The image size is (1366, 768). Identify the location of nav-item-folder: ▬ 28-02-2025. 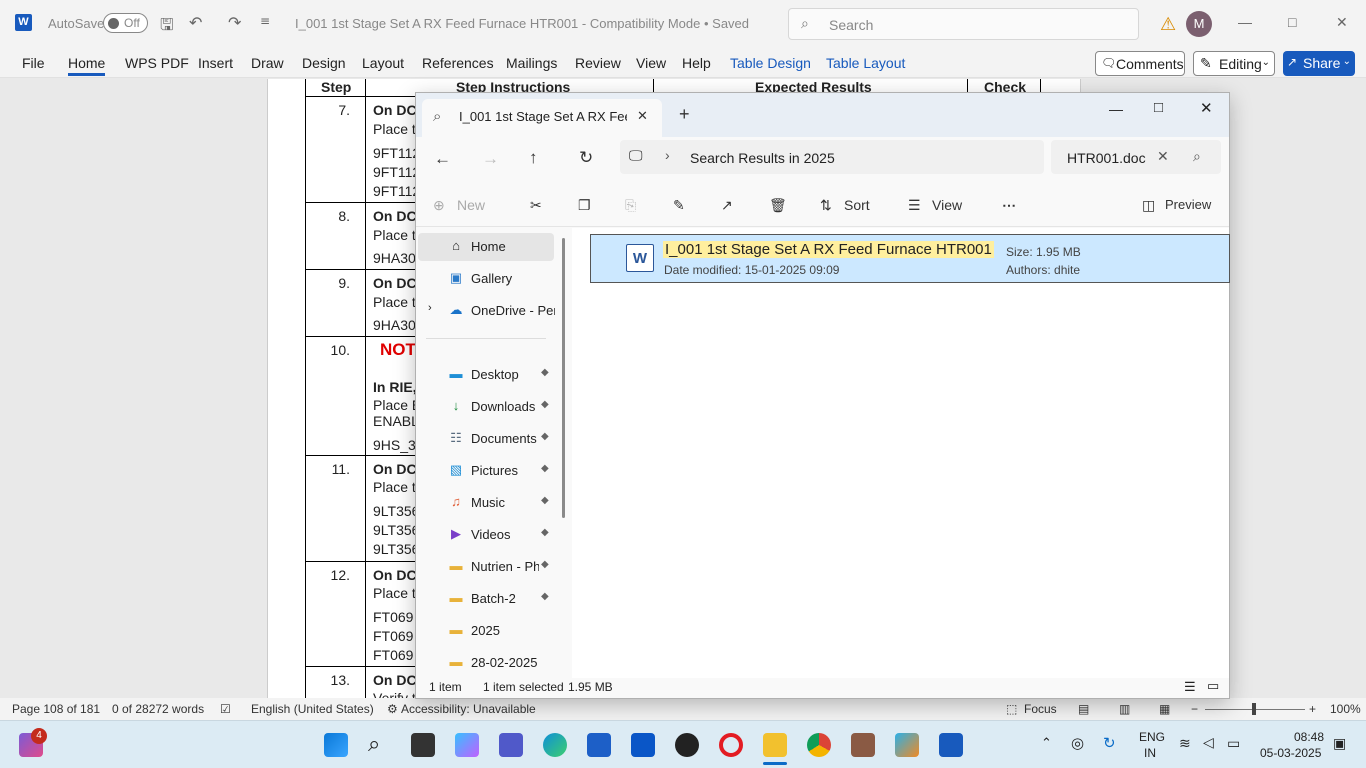
(486, 660).